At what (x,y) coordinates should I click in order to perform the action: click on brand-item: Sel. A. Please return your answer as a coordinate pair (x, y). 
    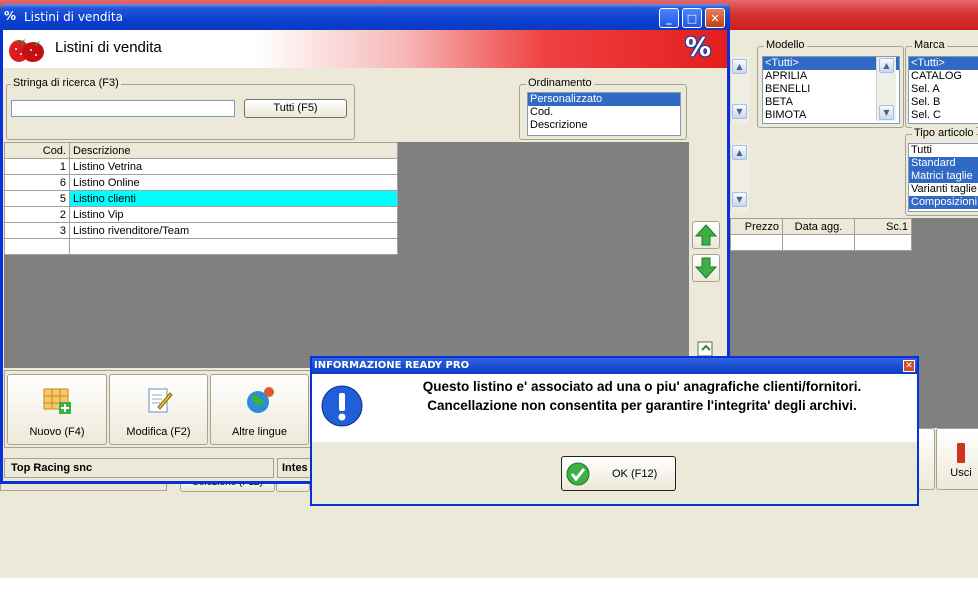
    Looking at the image, I should click on (943, 89).